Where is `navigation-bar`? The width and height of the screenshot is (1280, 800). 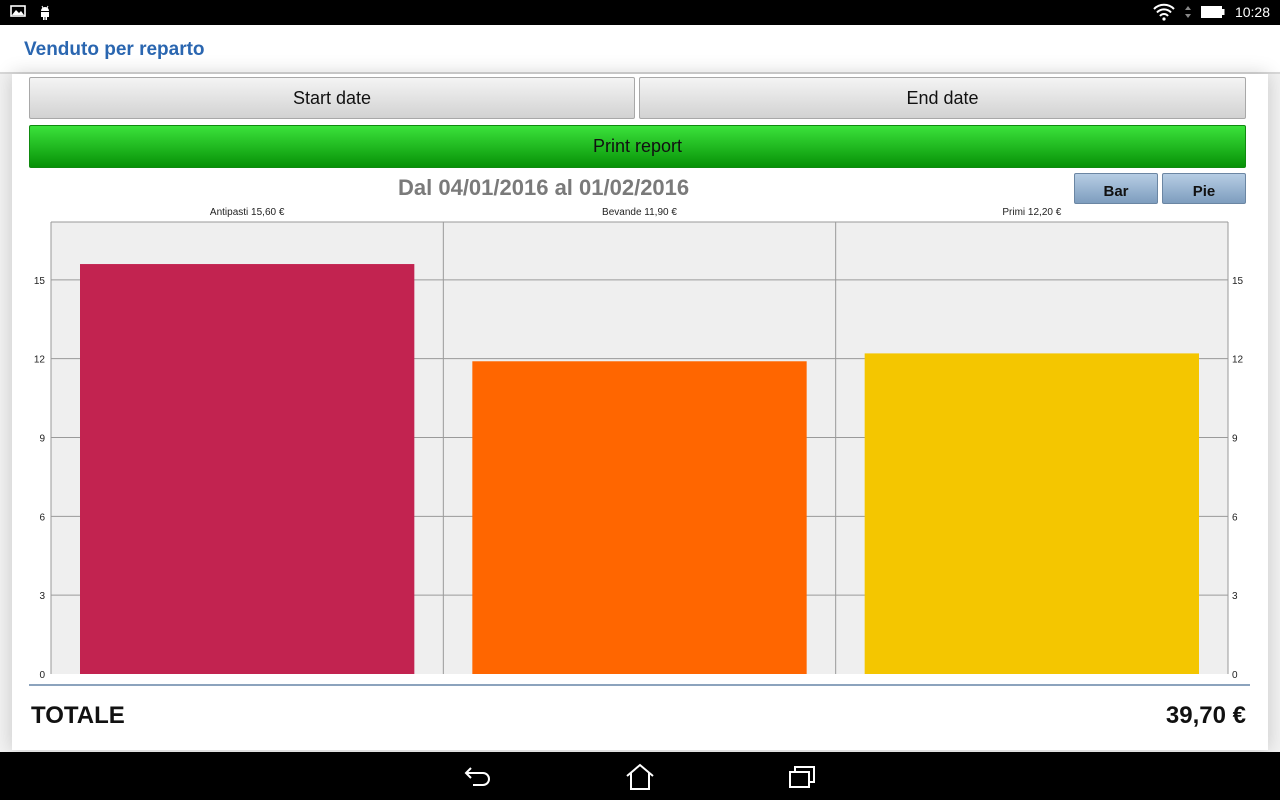 navigation-bar is located at coordinates (640, 776).